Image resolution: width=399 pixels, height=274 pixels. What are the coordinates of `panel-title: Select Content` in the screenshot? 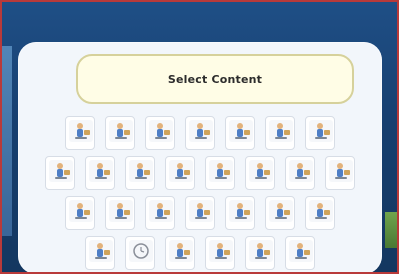 It's located at (215, 79).